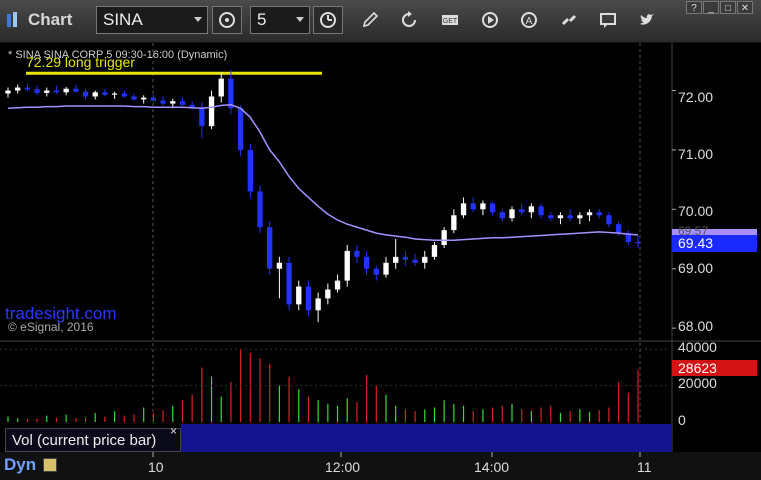  I want to click on dynamic-mode-label: Dyn, so click(20, 465).